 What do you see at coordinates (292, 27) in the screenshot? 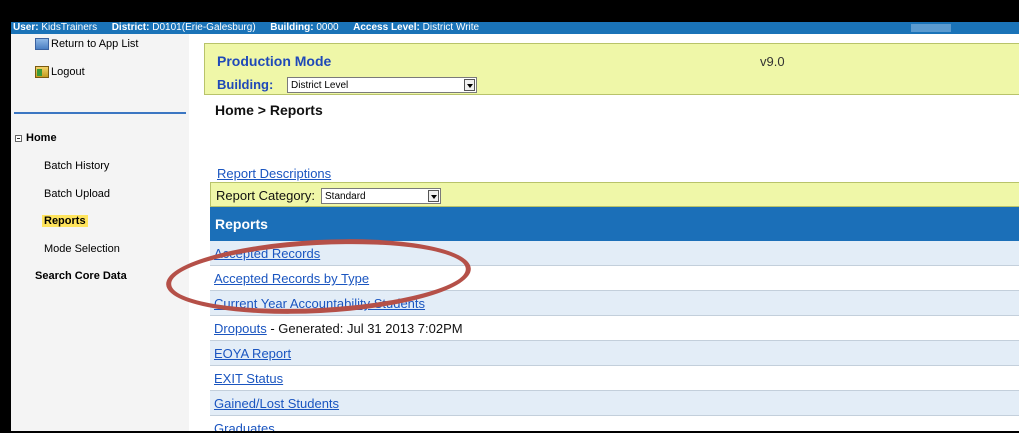
I see `building-label: Building:` at bounding box center [292, 27].